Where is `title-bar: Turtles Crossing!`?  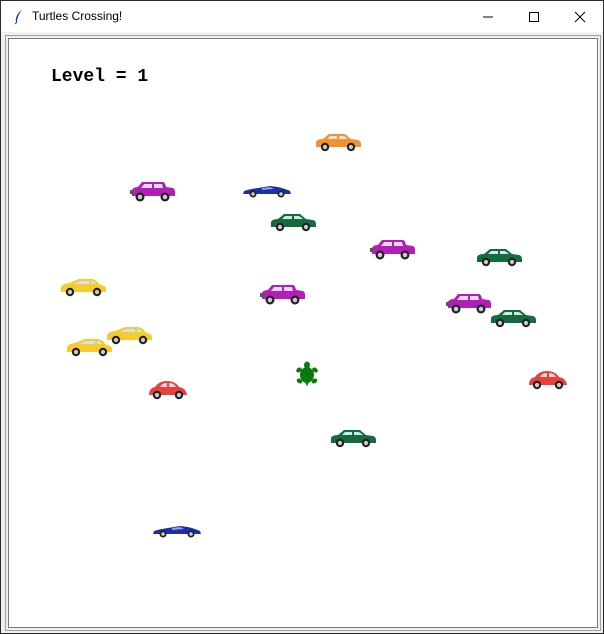
title-bar: Turtles Crossing! is located at coordinates (302, 16).